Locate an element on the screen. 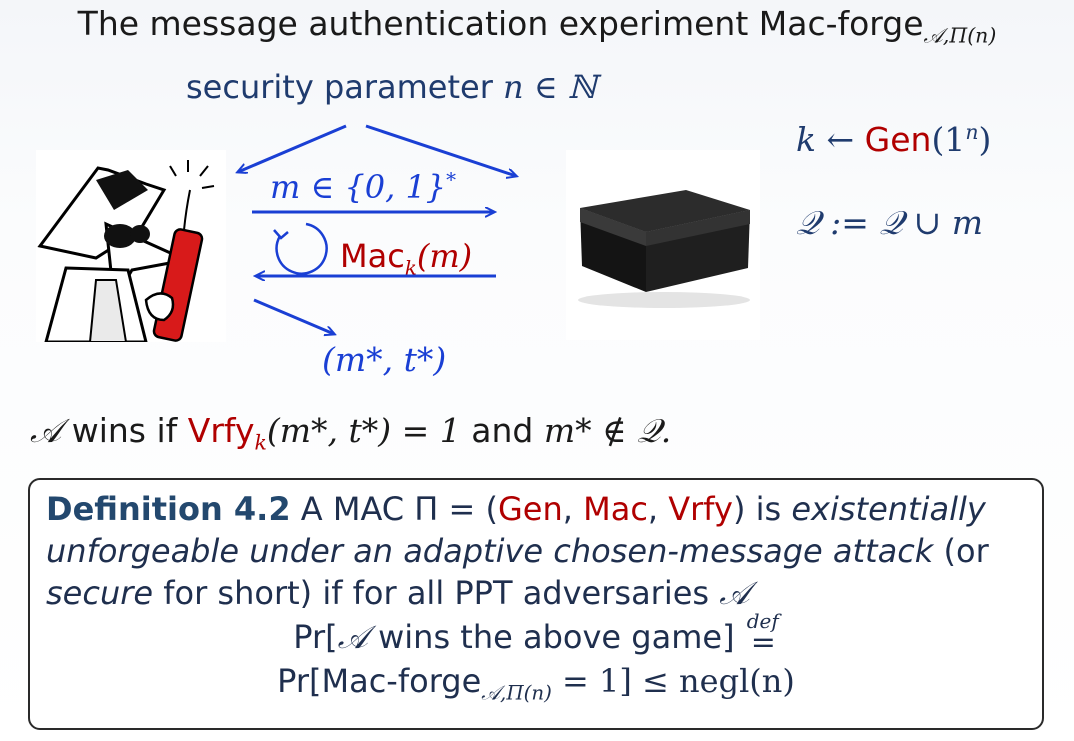 The height and width of the screenshot is (741, 1074). probability-line-2: Pr[Mac-forge𝒜,Π(n) = 1] ≤ negl(n) is located at coordinates (536, 683).